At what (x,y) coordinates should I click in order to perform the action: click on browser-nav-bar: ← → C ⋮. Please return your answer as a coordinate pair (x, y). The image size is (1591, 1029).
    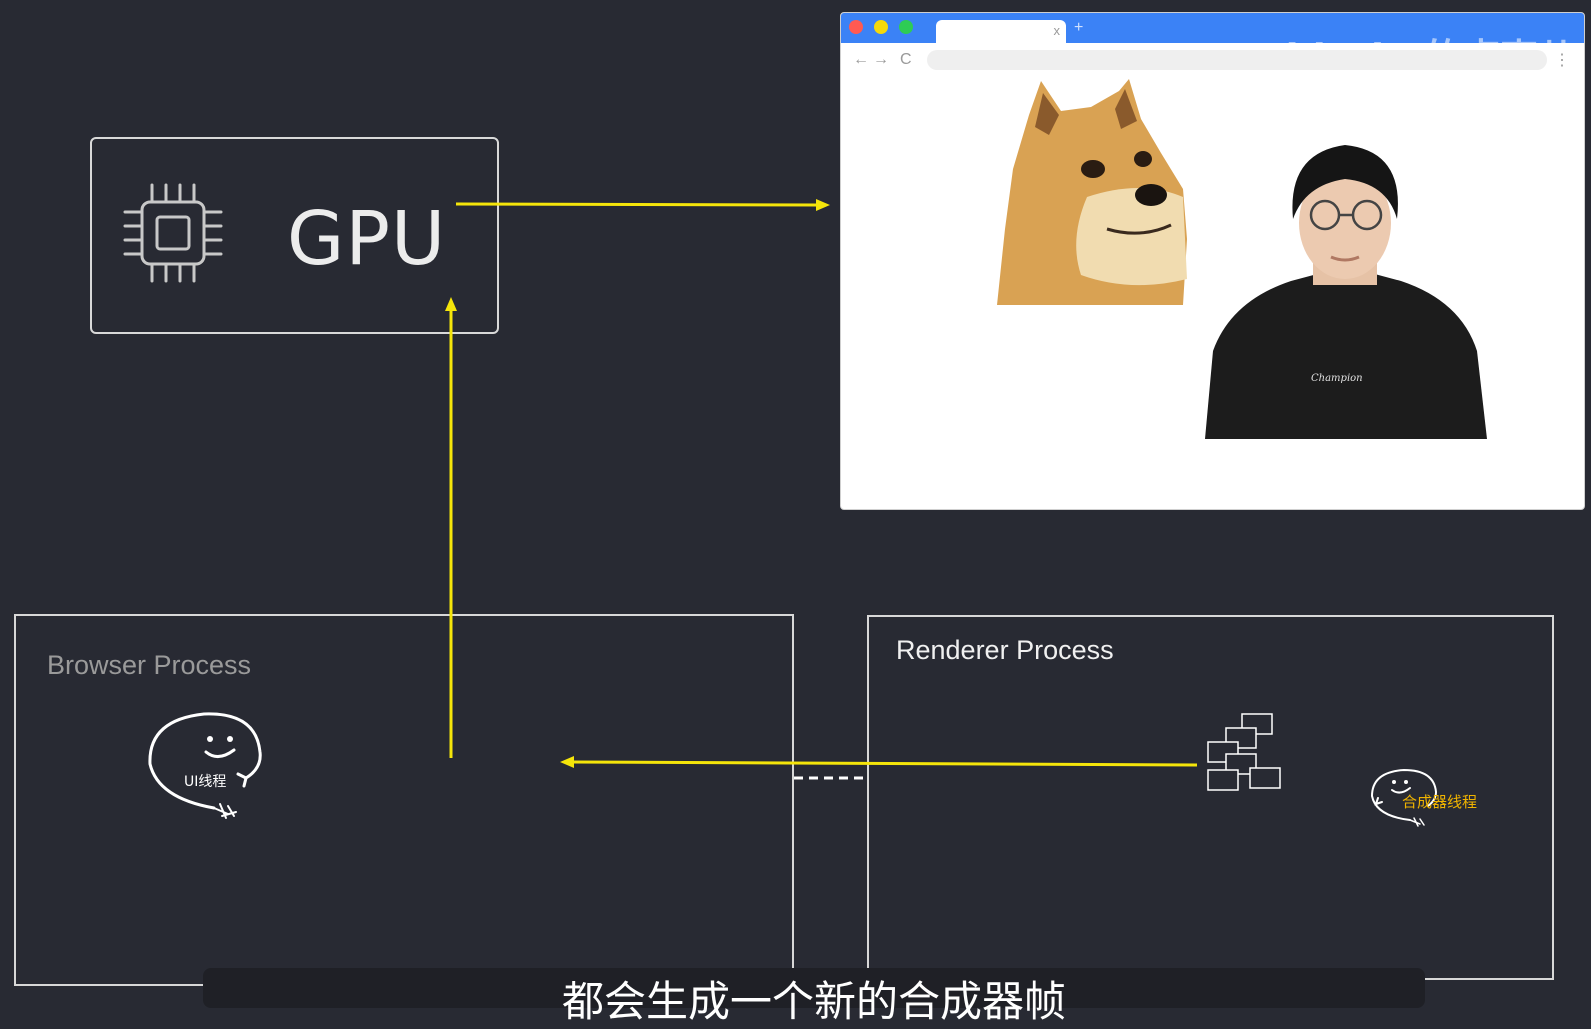
    Looking at the image, I should click on (1212, 61).